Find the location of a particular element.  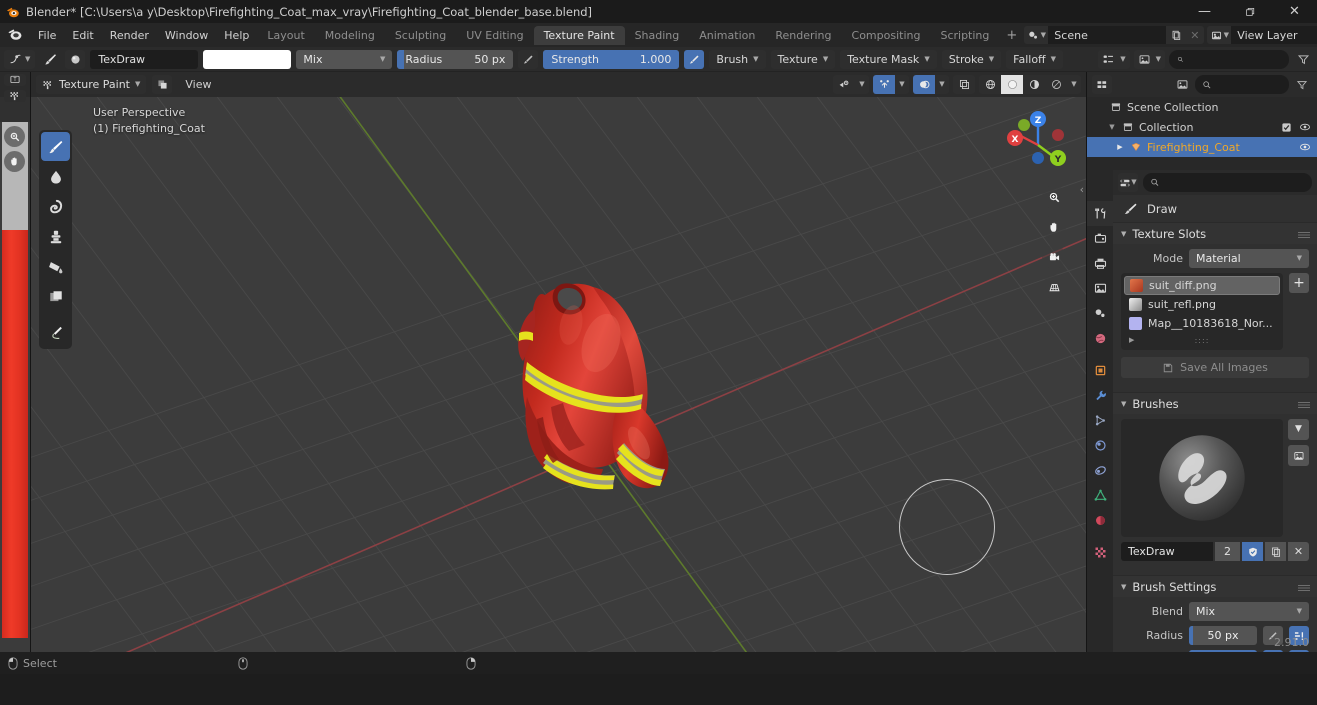

panel-header-brush-settings: ▼ Brush Settings is located at coordinates (1215, 586).